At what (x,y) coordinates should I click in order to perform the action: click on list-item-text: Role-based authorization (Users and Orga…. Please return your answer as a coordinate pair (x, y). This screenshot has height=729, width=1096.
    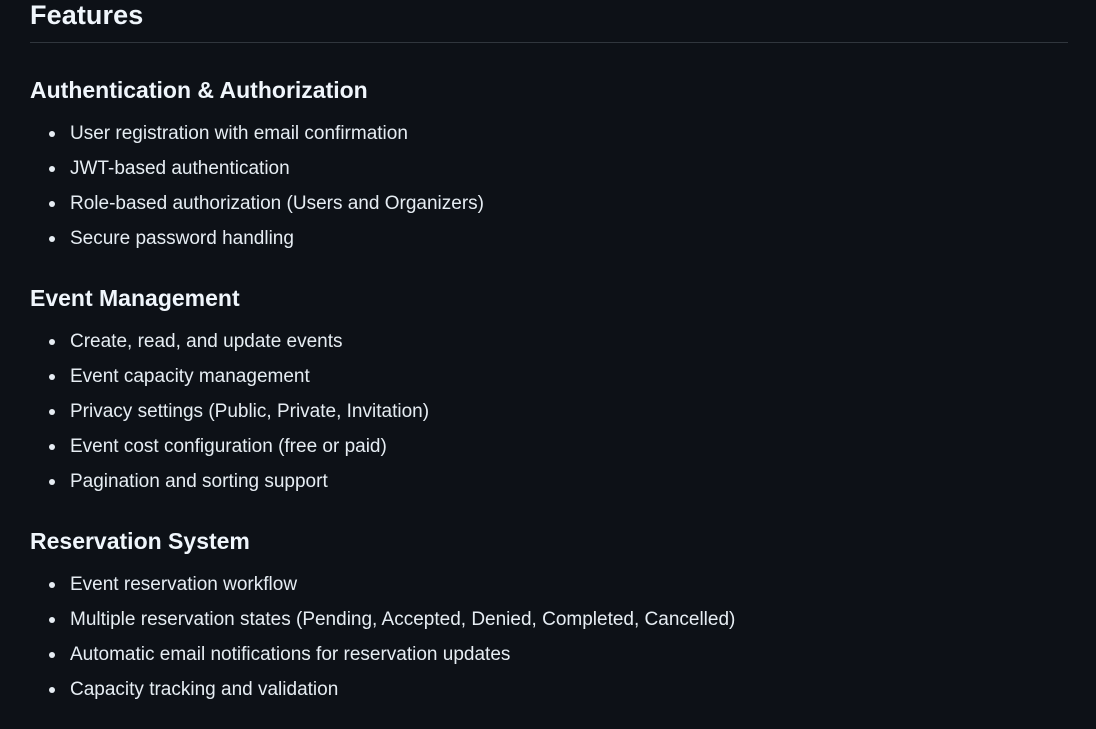
    Looking at the image, I should click on (277, 203).